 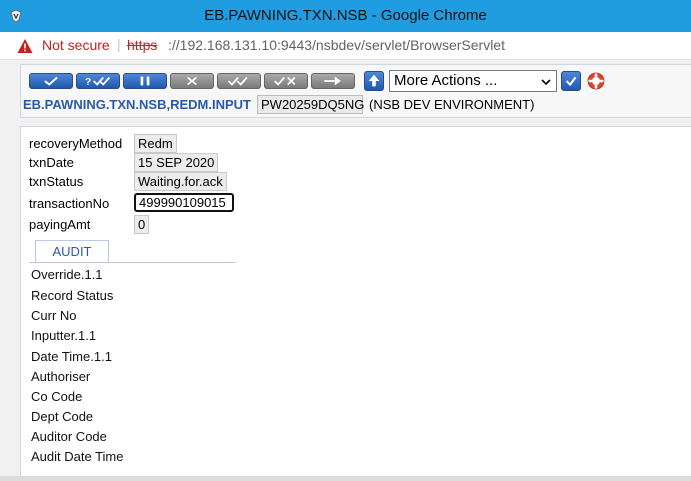 What do you see at coordinates (54, 315) in the screenshot?
I see `audit-field-label: Curr No` at bounding box center [54, 315].